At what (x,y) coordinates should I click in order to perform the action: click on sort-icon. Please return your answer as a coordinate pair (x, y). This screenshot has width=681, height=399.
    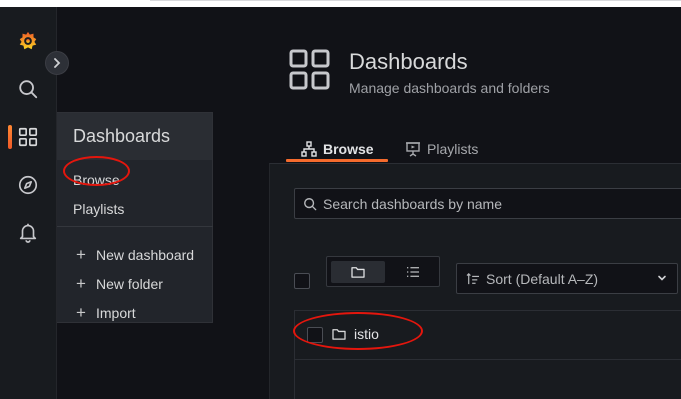
    Looking at the image, I should click on (472, 278).